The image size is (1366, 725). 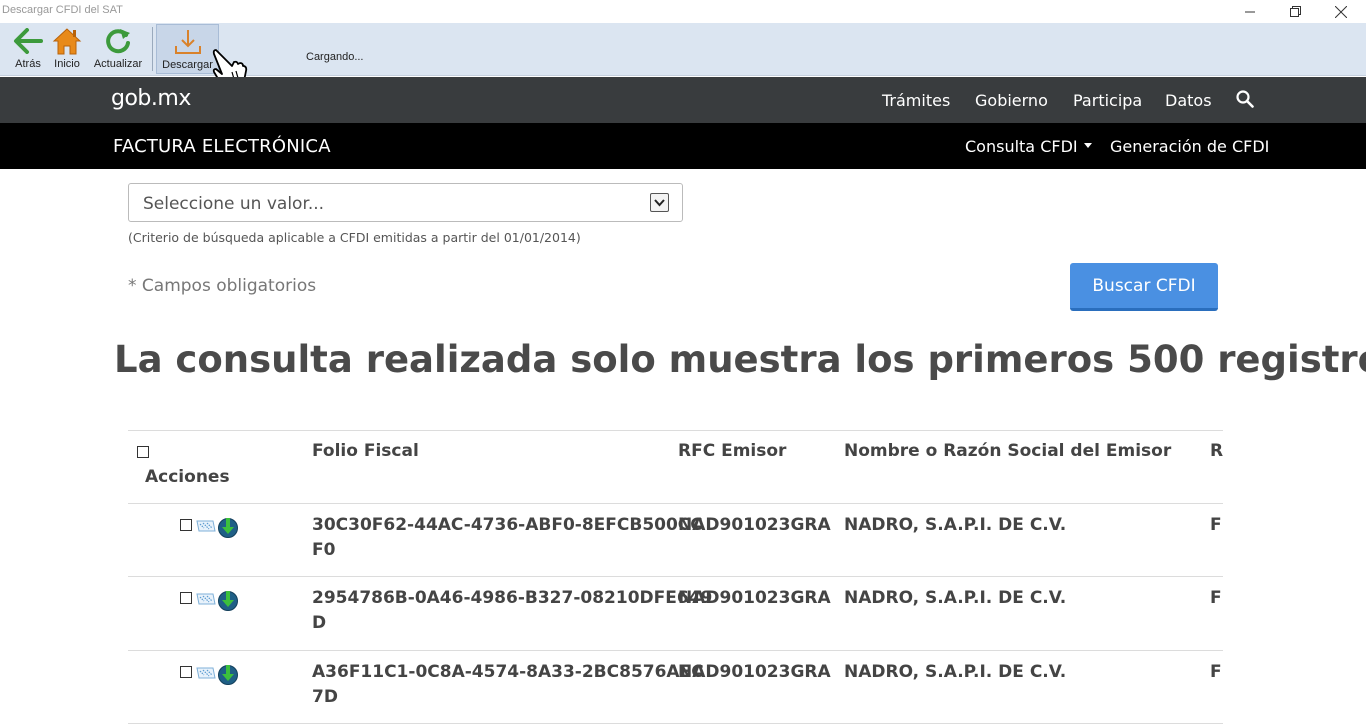 What do you see at coordinates (324, 550) in the screenshot?
I see `row-folio-line2: F0` at bounding box center [324, 550].